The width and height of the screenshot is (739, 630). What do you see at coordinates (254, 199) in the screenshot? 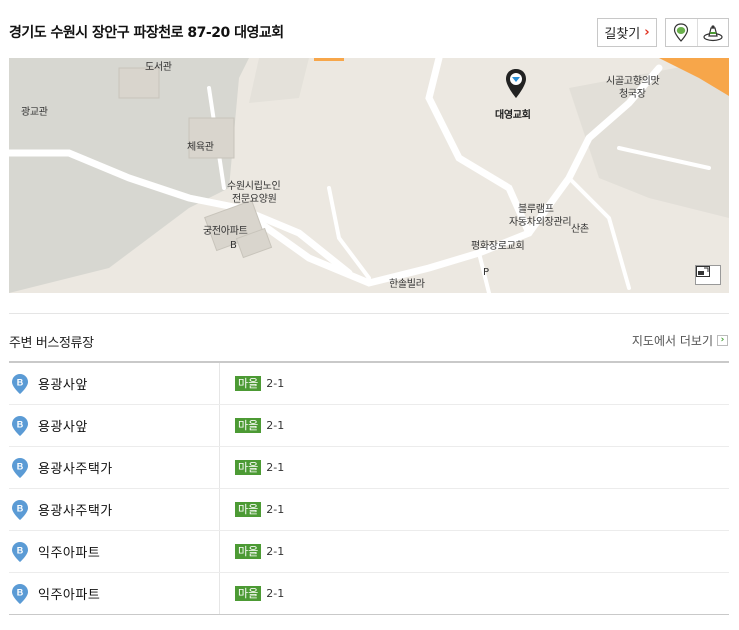
I see `map-label-nursing-line2: 전문요양원` at bounding box center [254, 199].